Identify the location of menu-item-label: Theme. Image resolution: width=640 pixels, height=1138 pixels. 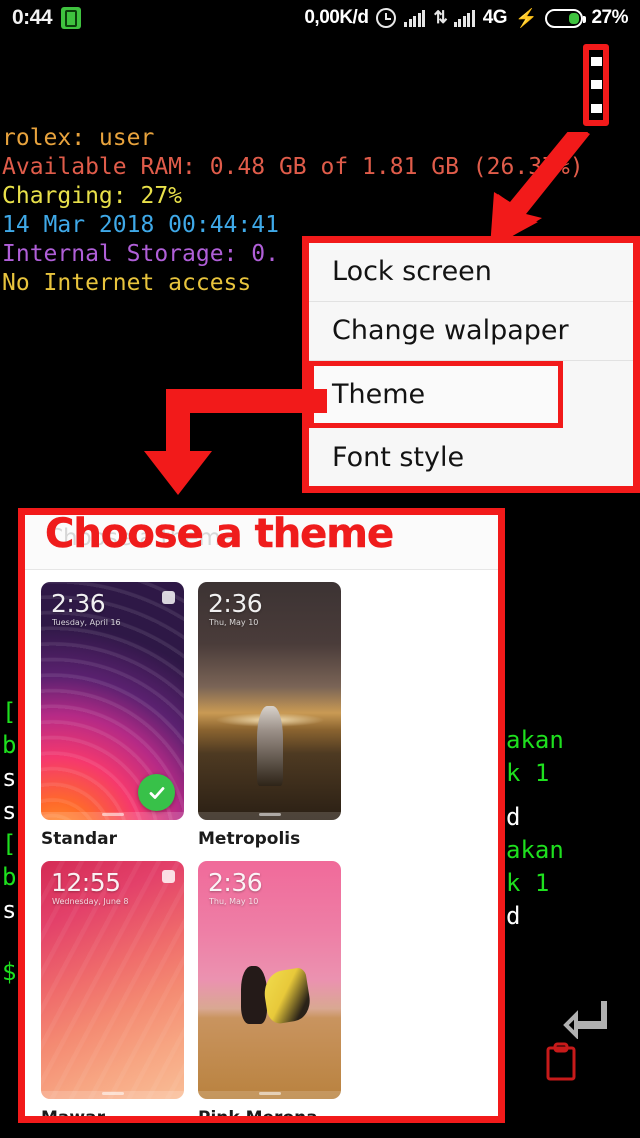
(379, 394).